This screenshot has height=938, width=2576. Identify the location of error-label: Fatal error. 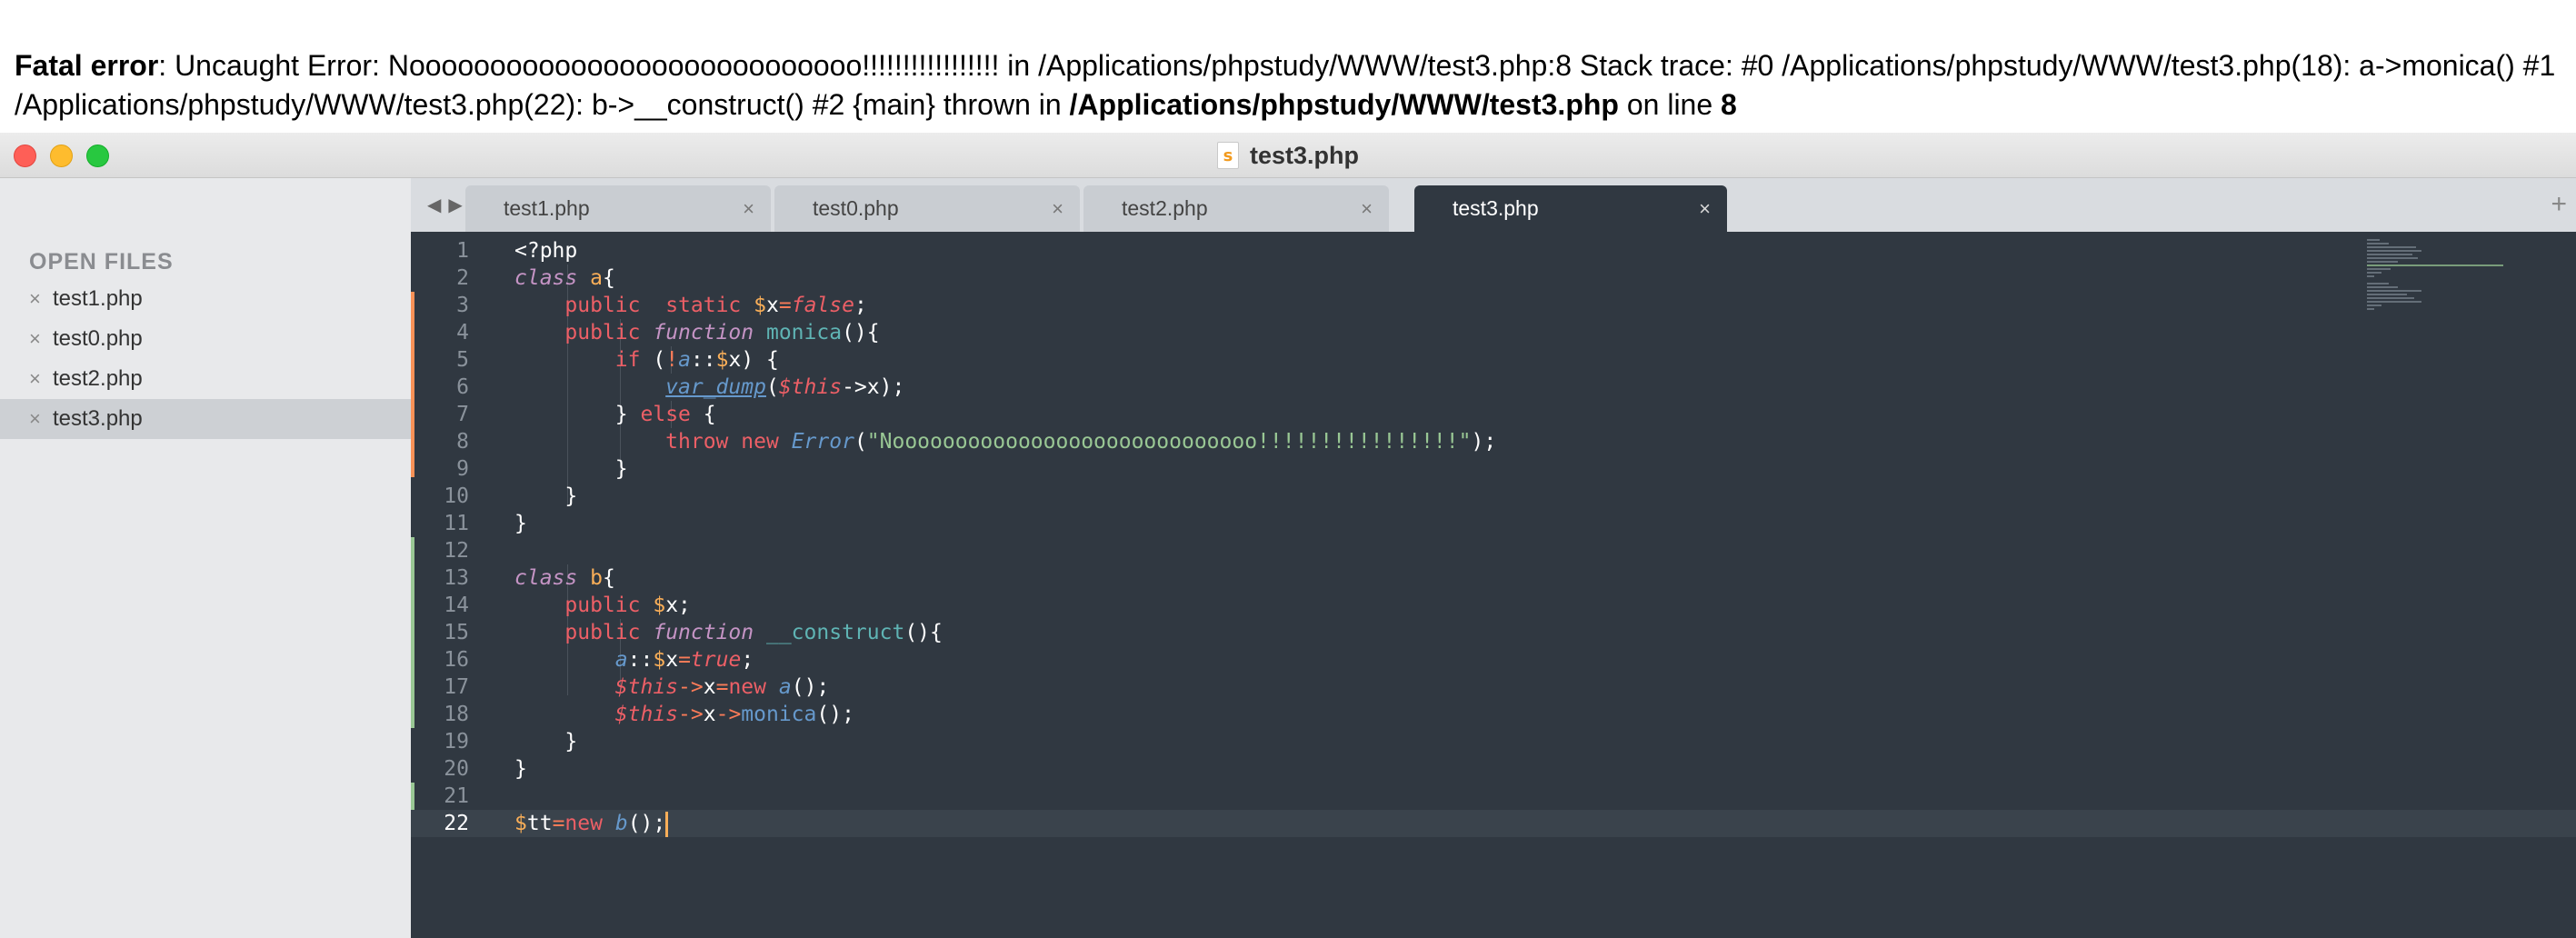
(87, 65).